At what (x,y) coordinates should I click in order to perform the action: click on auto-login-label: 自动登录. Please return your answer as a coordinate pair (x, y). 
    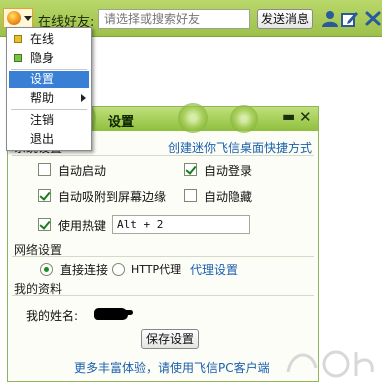
    Looking at the image, I should click on (228, 171).